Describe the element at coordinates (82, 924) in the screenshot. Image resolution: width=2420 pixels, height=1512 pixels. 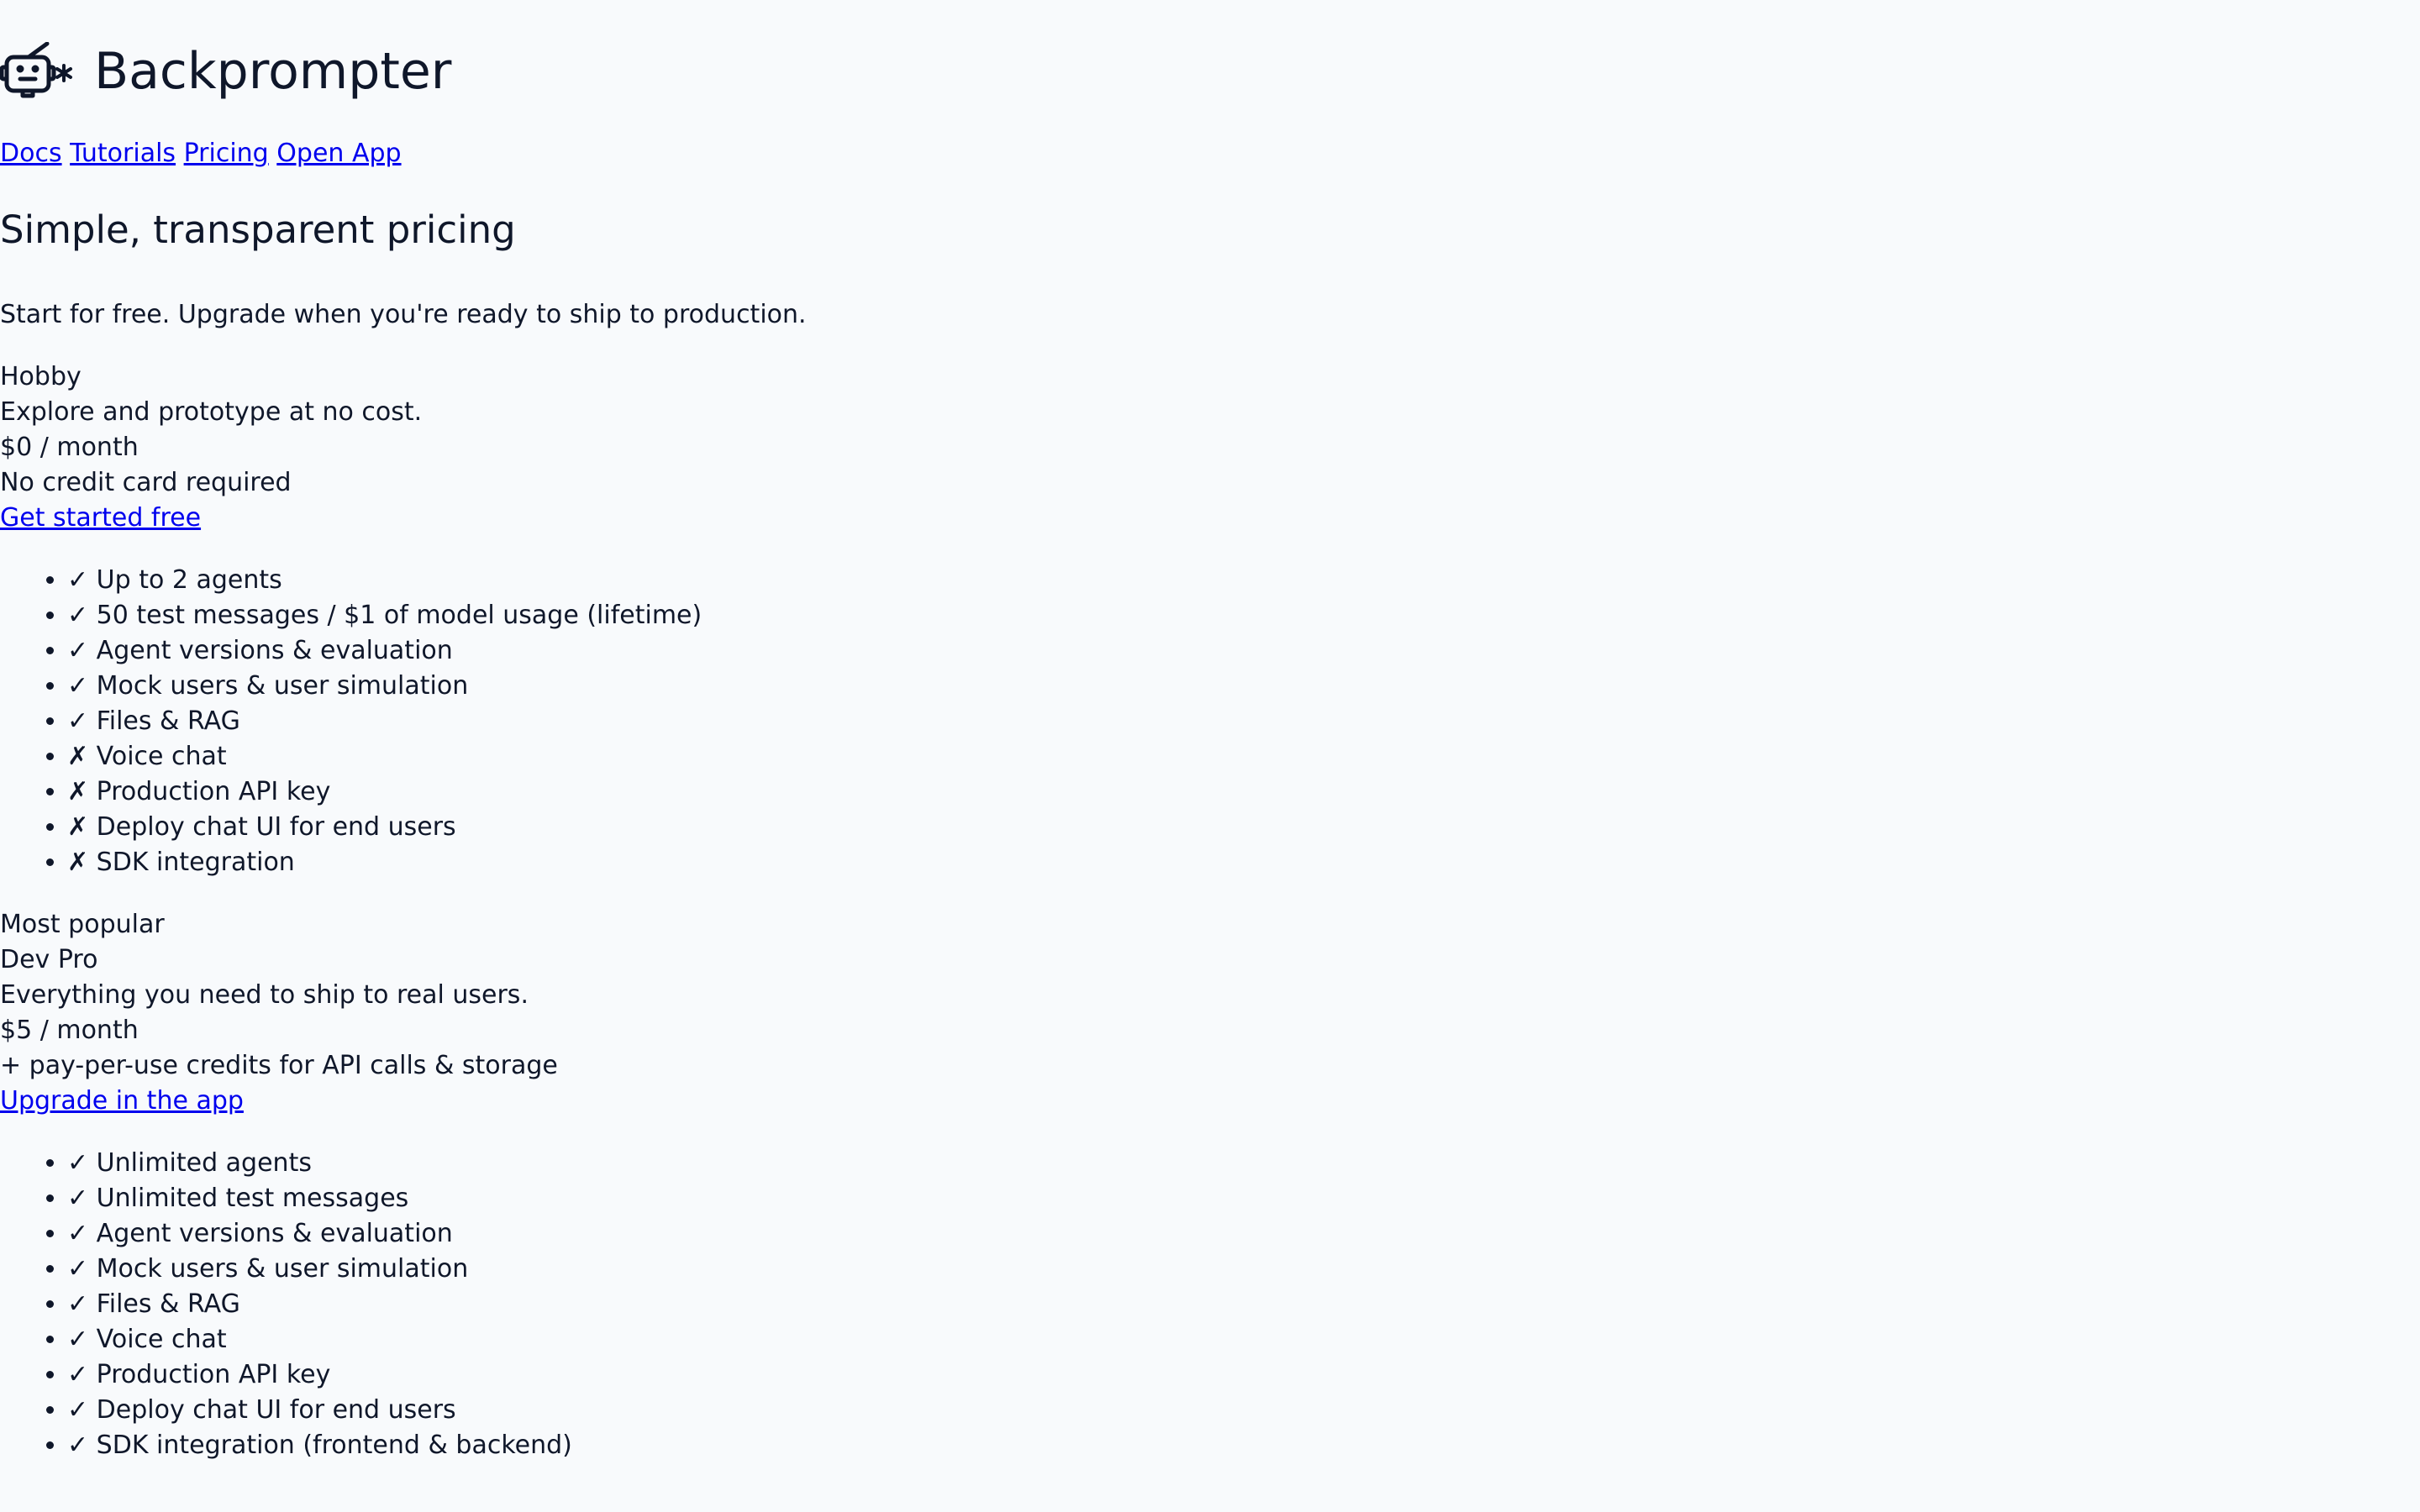
I see `popular-badge: Most popular` at that location.